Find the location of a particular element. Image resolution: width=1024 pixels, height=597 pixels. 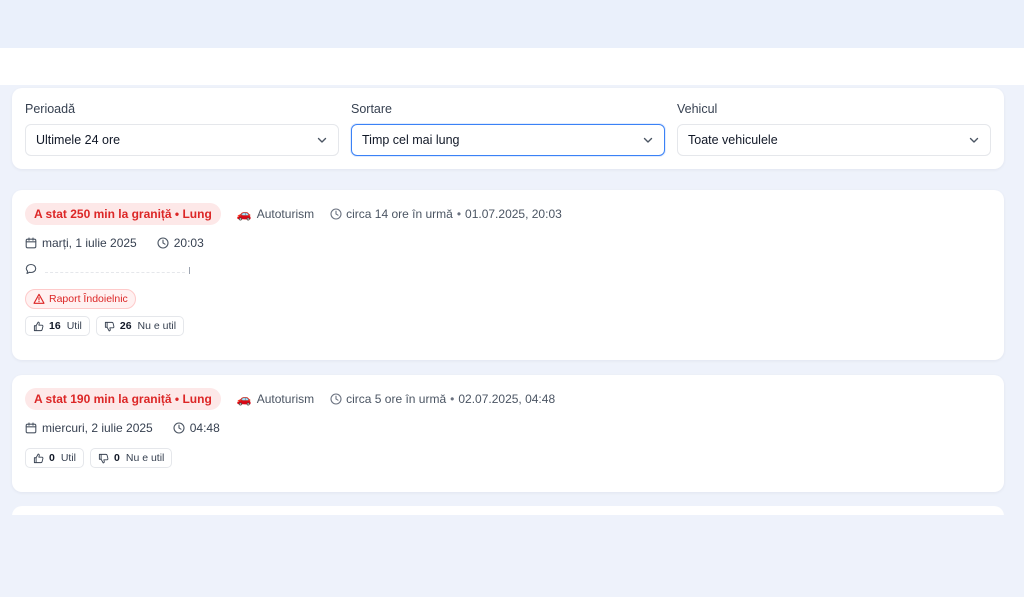

sort-filter: Sortare Timp cel mai lung is located at coordinates (508, 128).